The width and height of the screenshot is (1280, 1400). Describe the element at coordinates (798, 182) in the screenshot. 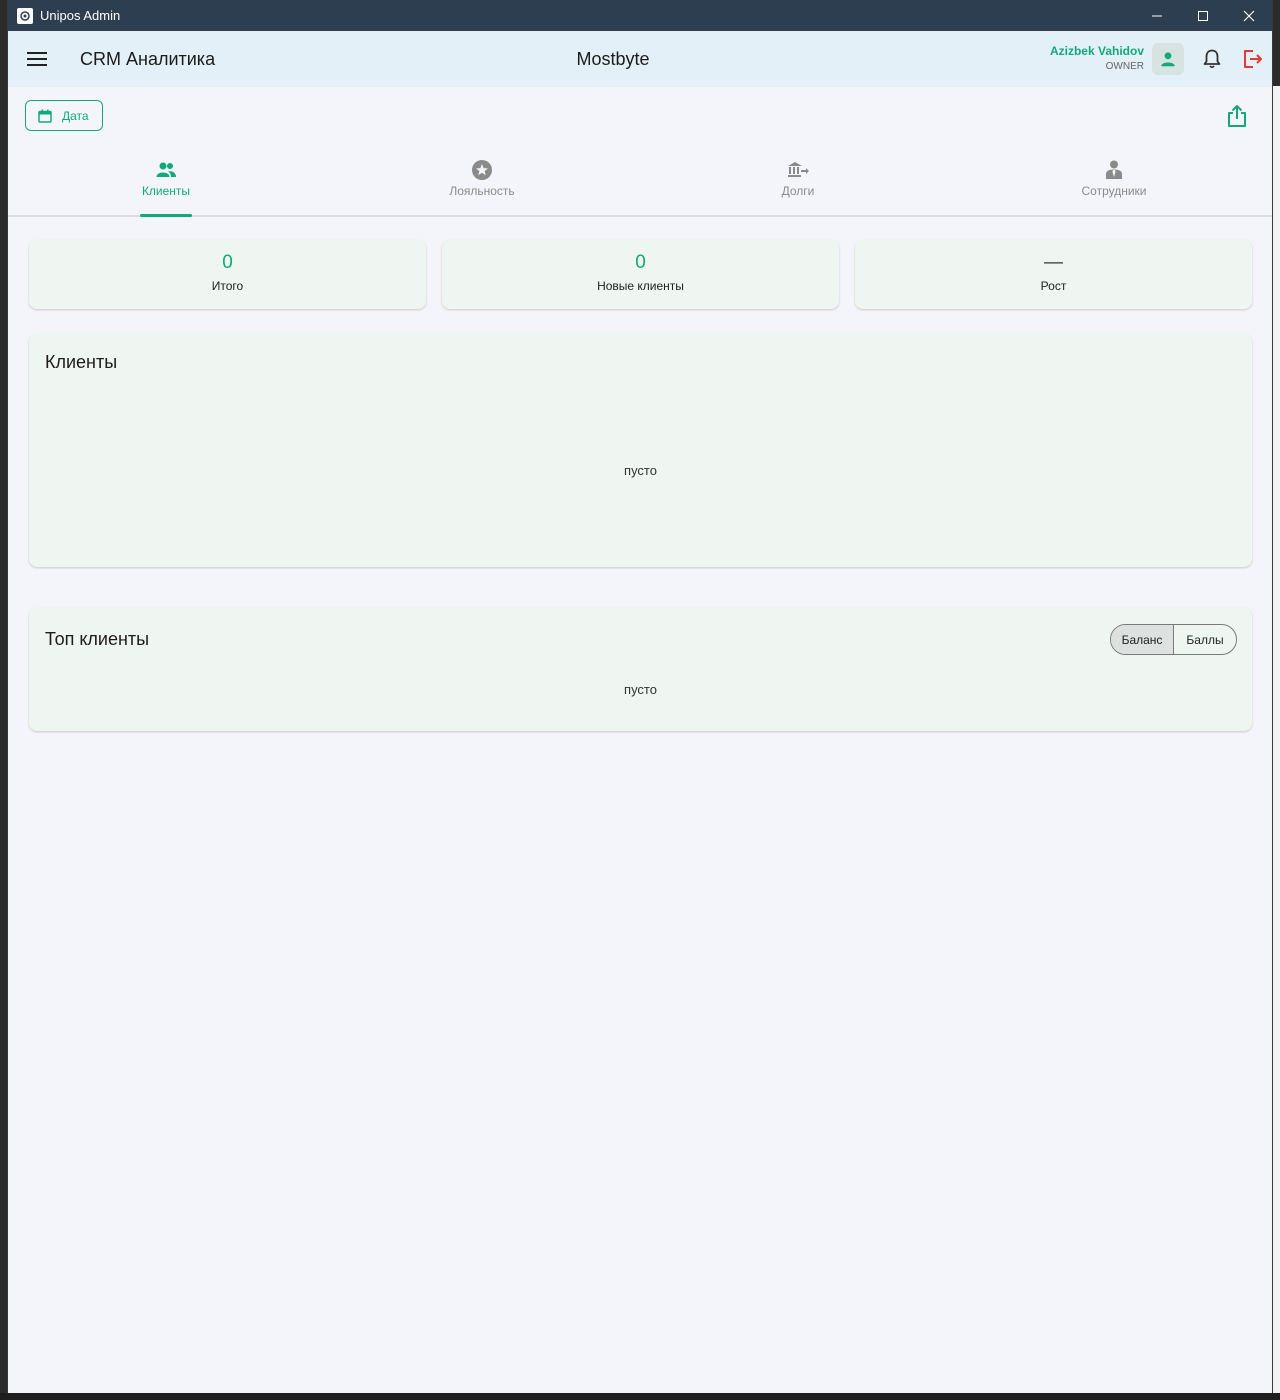

I see `tab-debts: Долги` at that location.